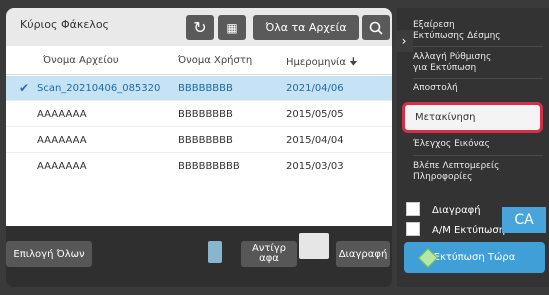 This screenshot has height=295, width=549. Describe the element at coordinates (315, 114) in the screenshot. I see `file-date: 2015/05/05` at that location.